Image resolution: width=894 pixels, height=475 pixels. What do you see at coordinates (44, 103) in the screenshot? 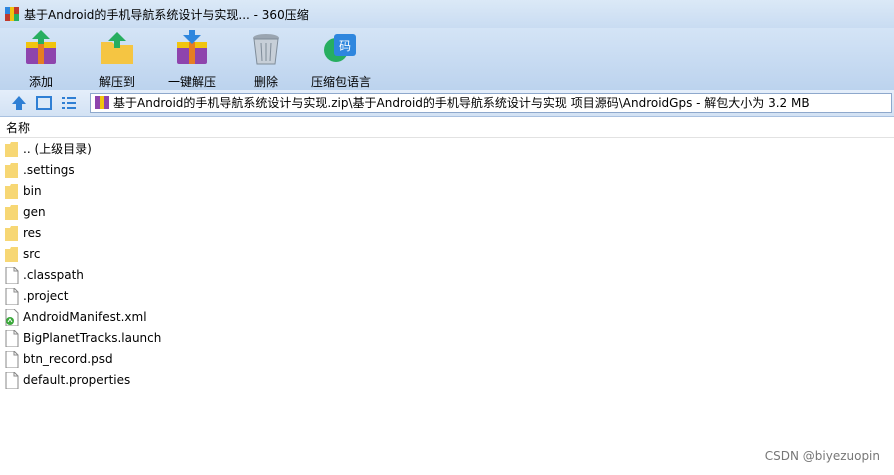
I see `large-icon-view-icon` at bounding box center [44, 103].